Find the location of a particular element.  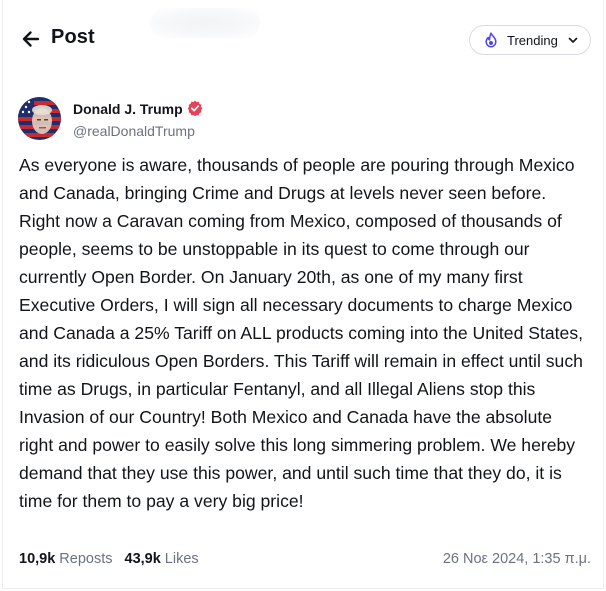

arrow-left-icon is located at coordinates (31, 39).